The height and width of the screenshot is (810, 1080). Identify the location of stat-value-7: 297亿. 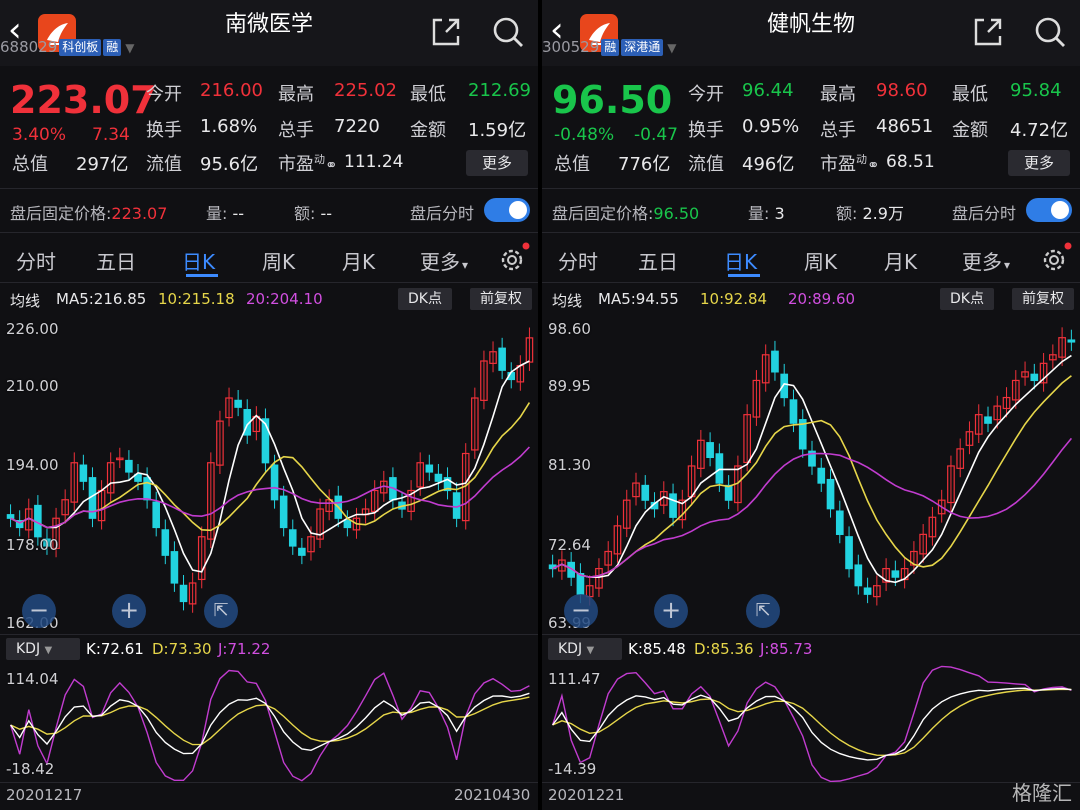
(102, 164).